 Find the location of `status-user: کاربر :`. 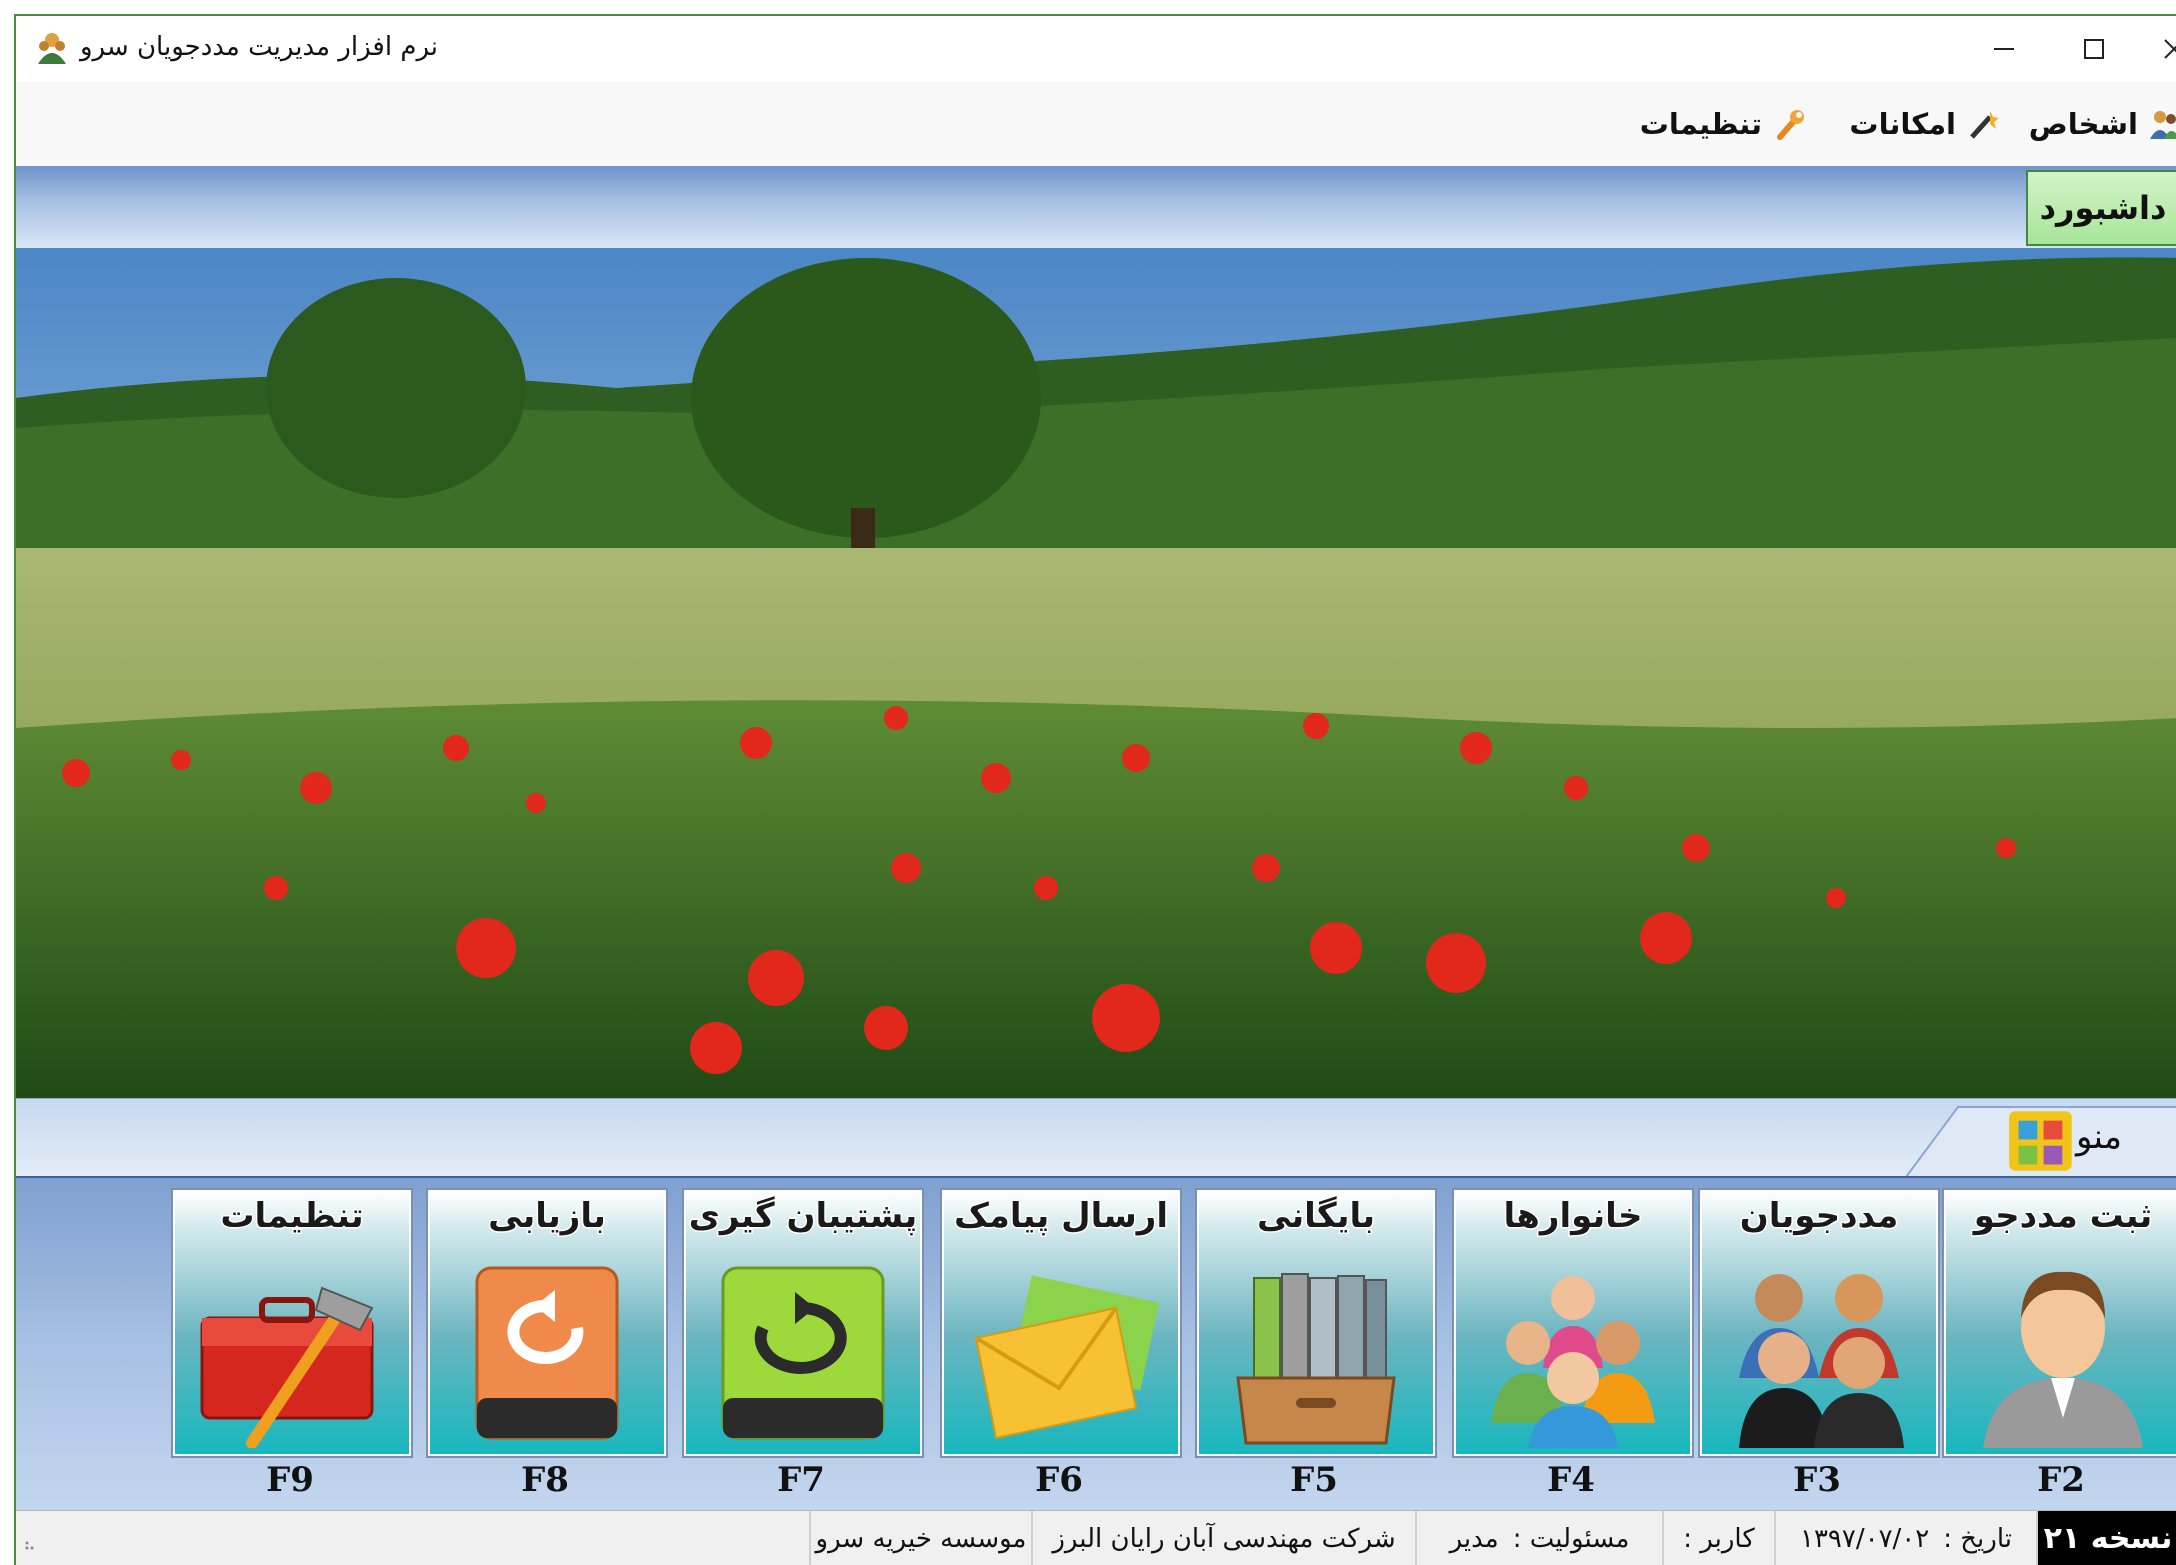

status-user: کاربر : is located at coordinates (1718, 1538).